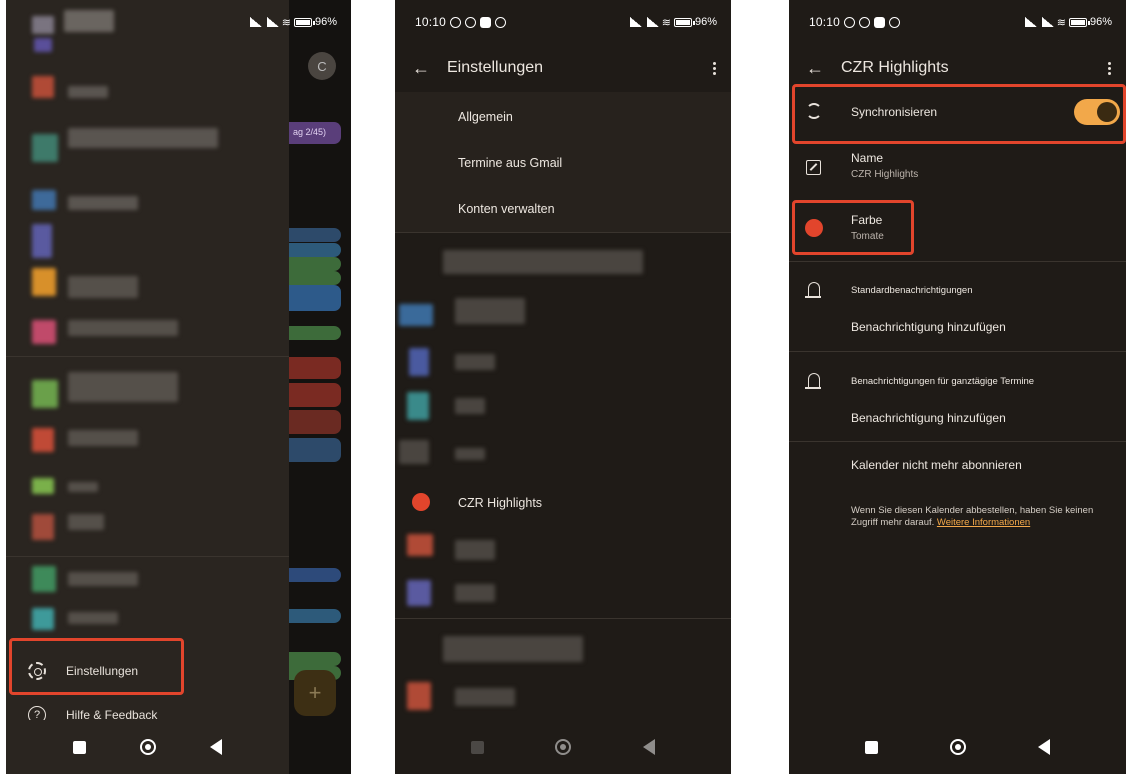  What do you see at coordinates (895, 67) in the screenshot?
I see `page-title: CZR Highlights` at bounding box center [895, 67].